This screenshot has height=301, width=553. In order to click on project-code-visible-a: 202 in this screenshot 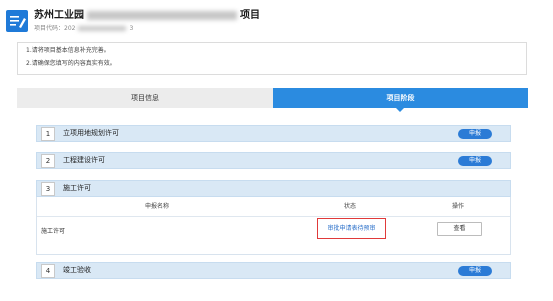, I will do `click(70, 28)`.